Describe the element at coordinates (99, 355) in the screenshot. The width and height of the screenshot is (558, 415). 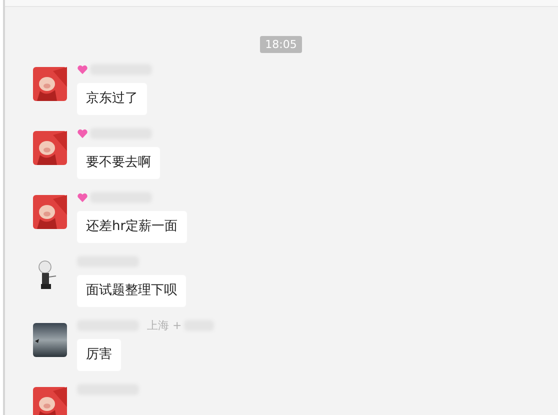
I see `message-bubble: 厉害` at that location.